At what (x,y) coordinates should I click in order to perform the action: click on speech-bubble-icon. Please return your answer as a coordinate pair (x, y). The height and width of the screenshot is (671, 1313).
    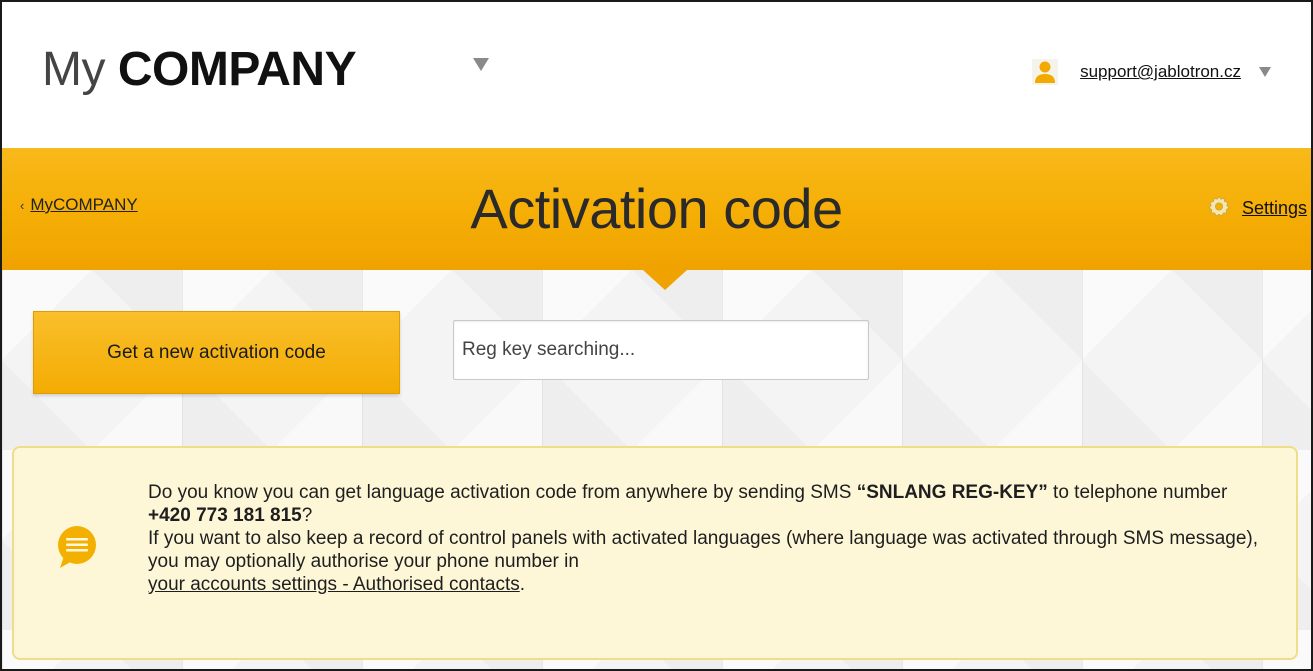
    Looking at the image, I should click on (77, 547).